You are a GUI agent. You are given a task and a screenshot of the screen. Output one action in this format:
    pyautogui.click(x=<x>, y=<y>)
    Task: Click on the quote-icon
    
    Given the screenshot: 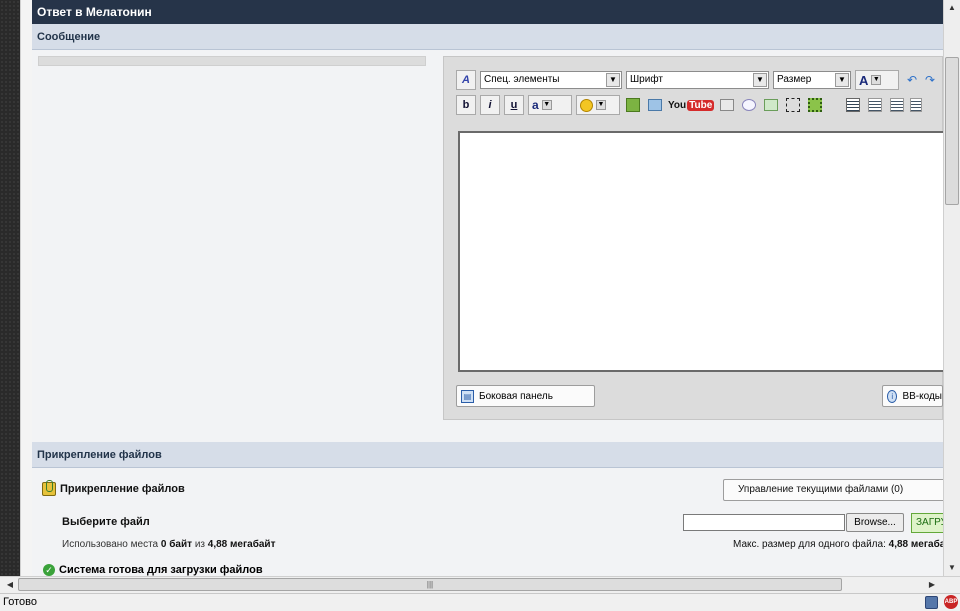 What is the action you would take?
    pyautogui.click(x=749, y=105)
    